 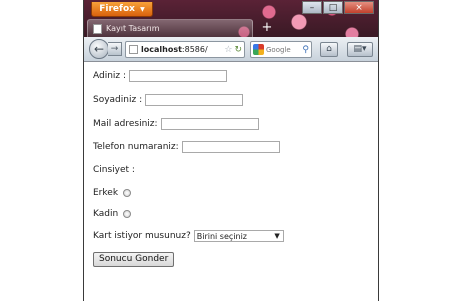 I want to click on forward-arrow-icon: →, so click(x=114, y=49).